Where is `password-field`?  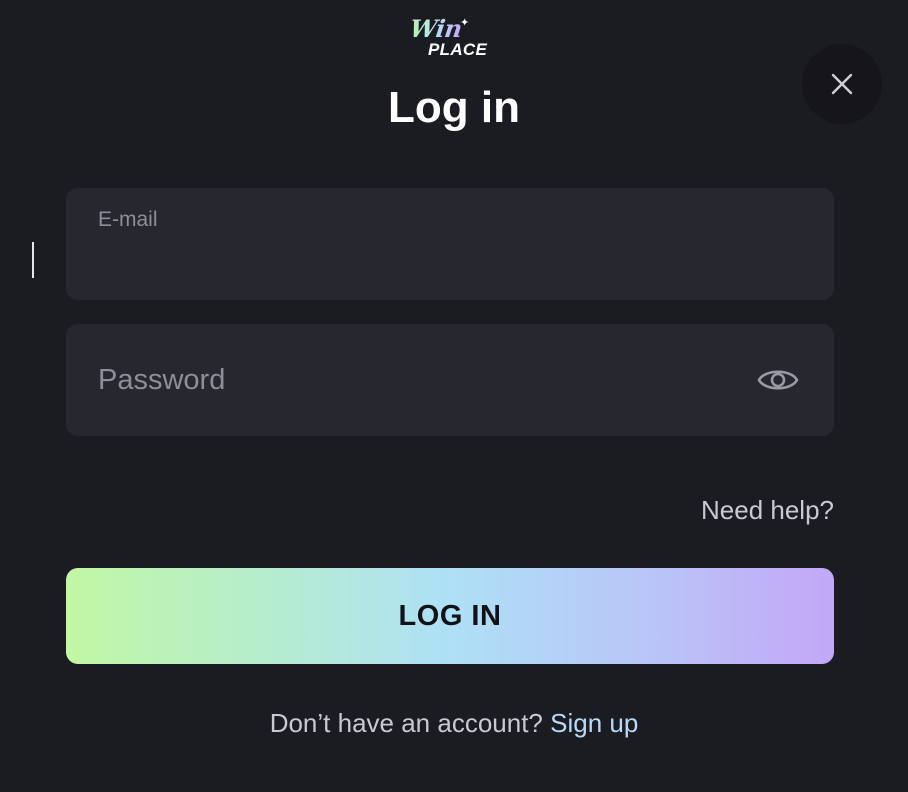
password-field is located at coordinates (450, 380).